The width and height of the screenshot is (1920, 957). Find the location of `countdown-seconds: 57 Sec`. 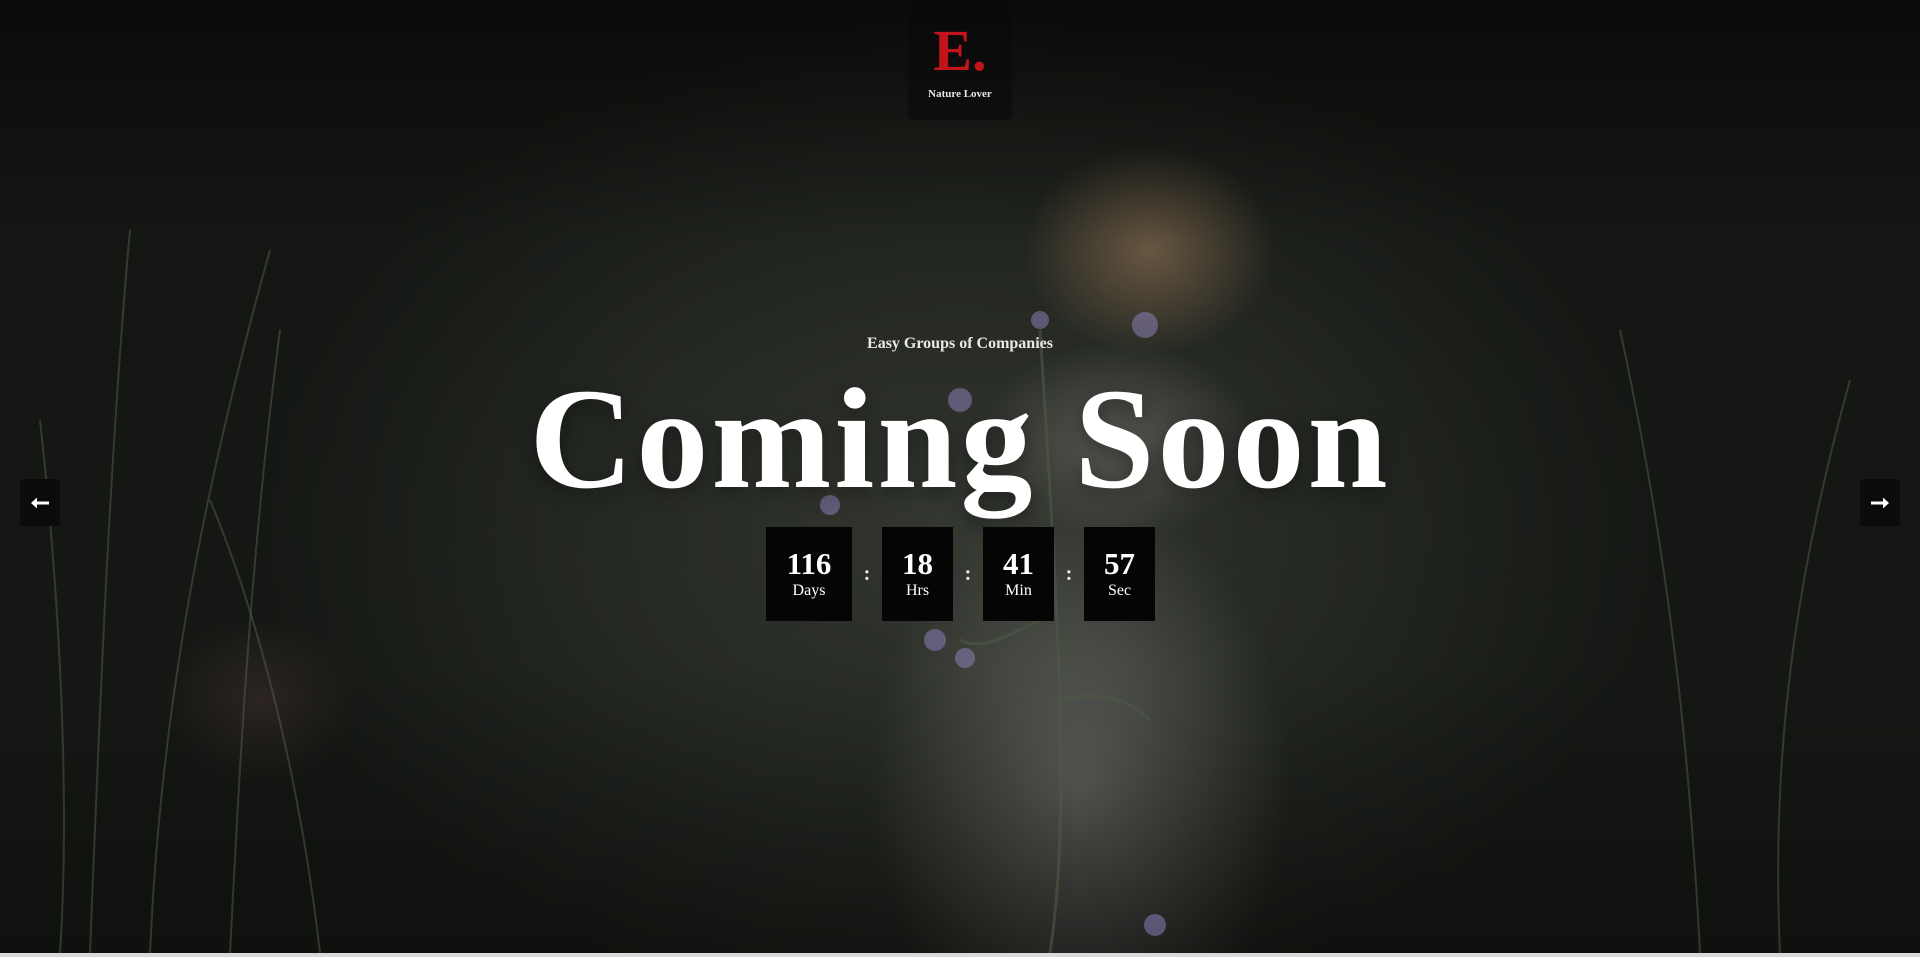

countdown-seconds: 57 Sec is located at coordinates (1119, 574).